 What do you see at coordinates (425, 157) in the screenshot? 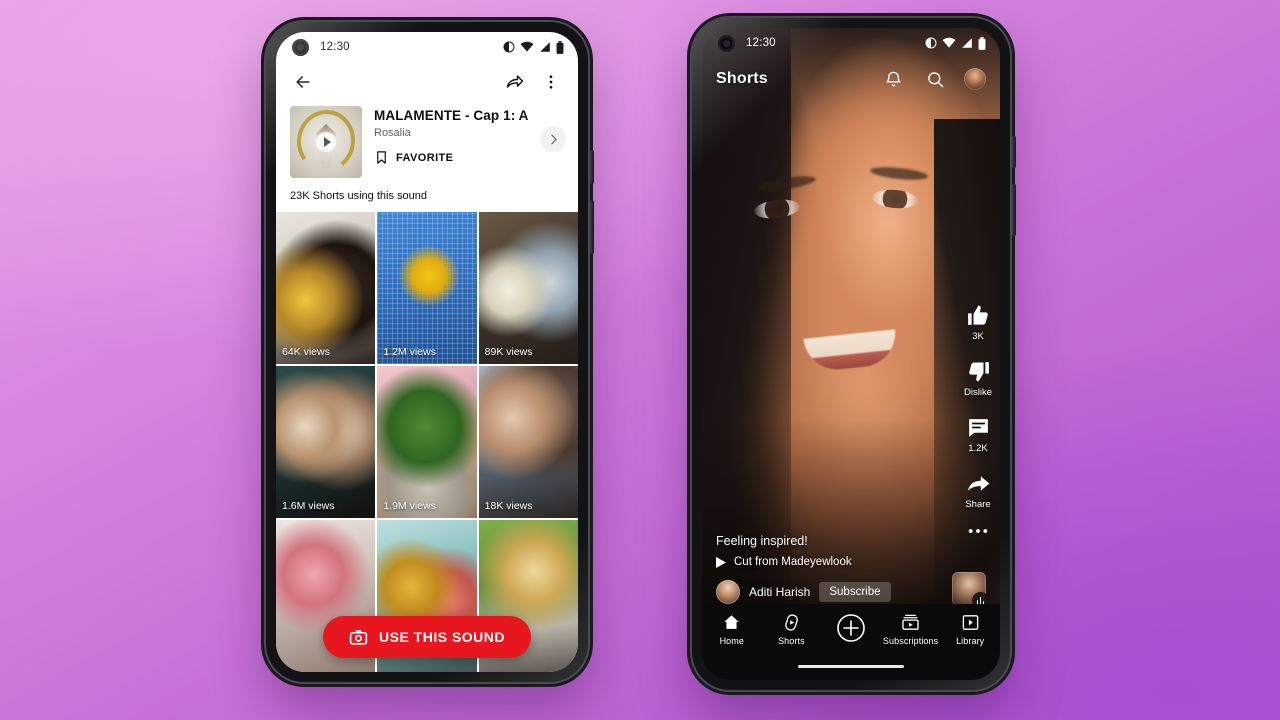
I see `favorite-label: FAVORITE` at bounding box center [425, 157].